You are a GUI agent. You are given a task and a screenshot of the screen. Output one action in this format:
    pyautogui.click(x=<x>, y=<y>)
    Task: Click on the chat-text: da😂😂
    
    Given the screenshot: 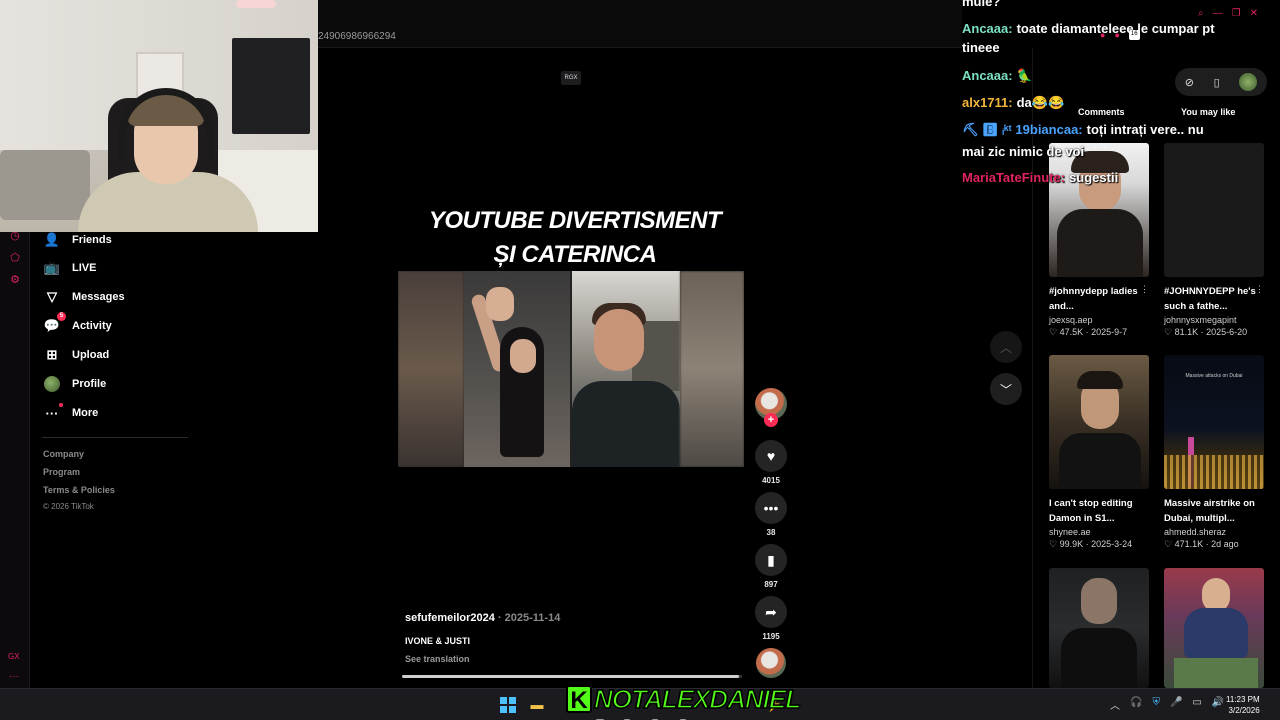 What is the action you would take?
    pyautogui.click(x=1040, y=102)
    